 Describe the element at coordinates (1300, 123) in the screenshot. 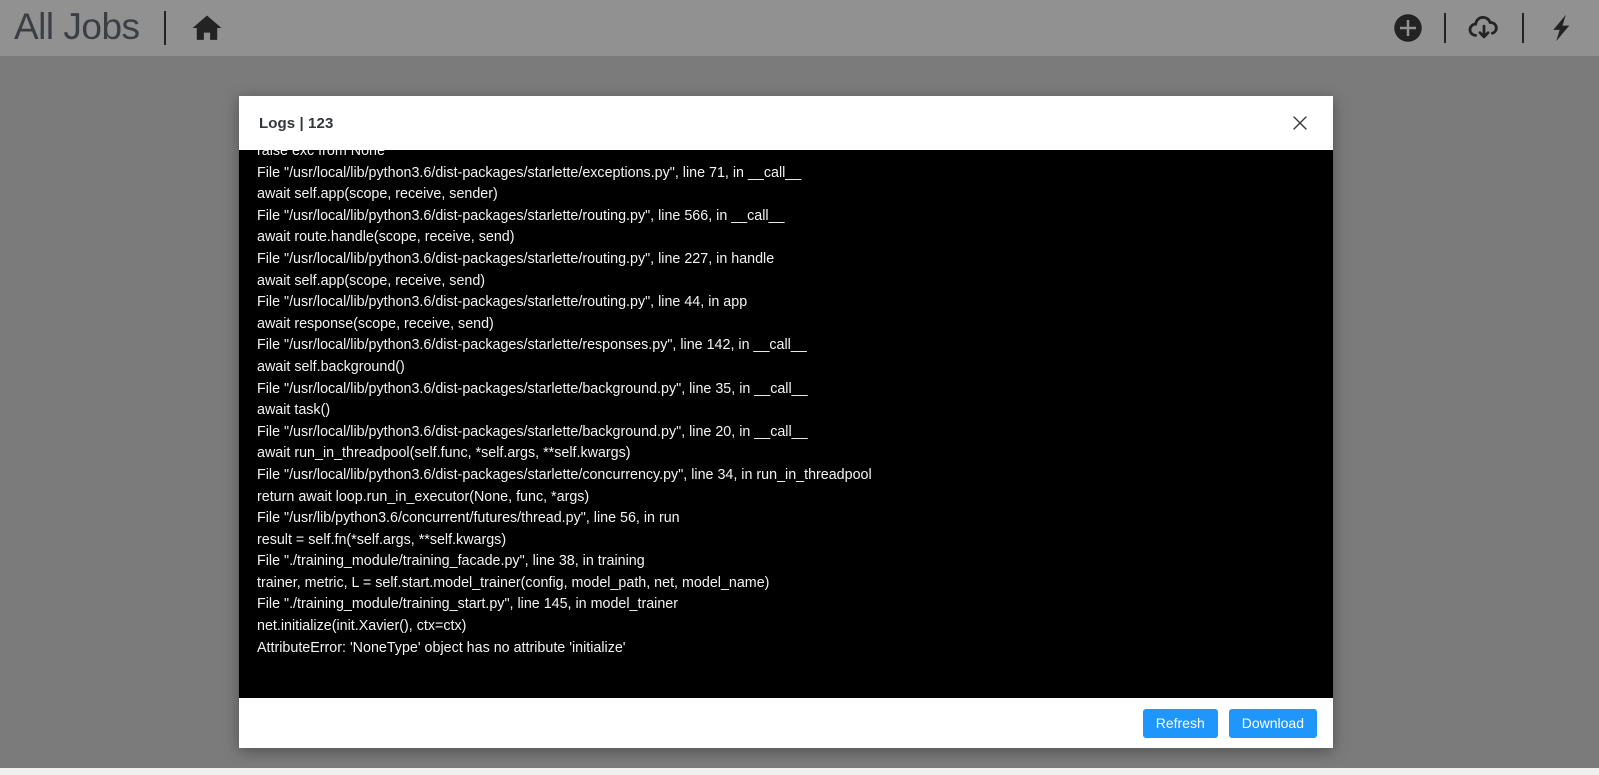

I see `close-icon` at that location.